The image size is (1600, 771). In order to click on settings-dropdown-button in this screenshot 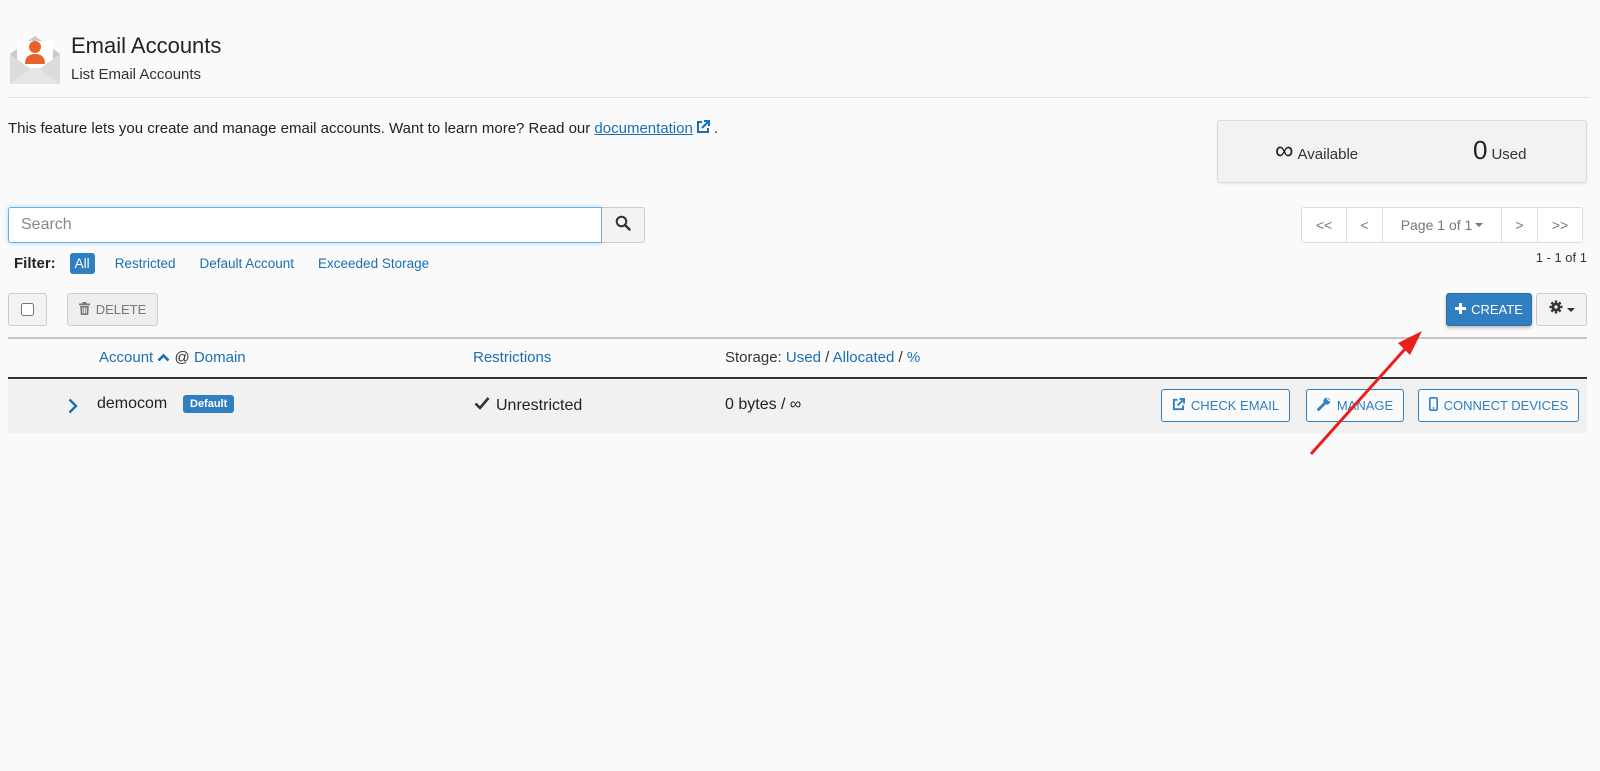, I will do `click(1561, 309)`.